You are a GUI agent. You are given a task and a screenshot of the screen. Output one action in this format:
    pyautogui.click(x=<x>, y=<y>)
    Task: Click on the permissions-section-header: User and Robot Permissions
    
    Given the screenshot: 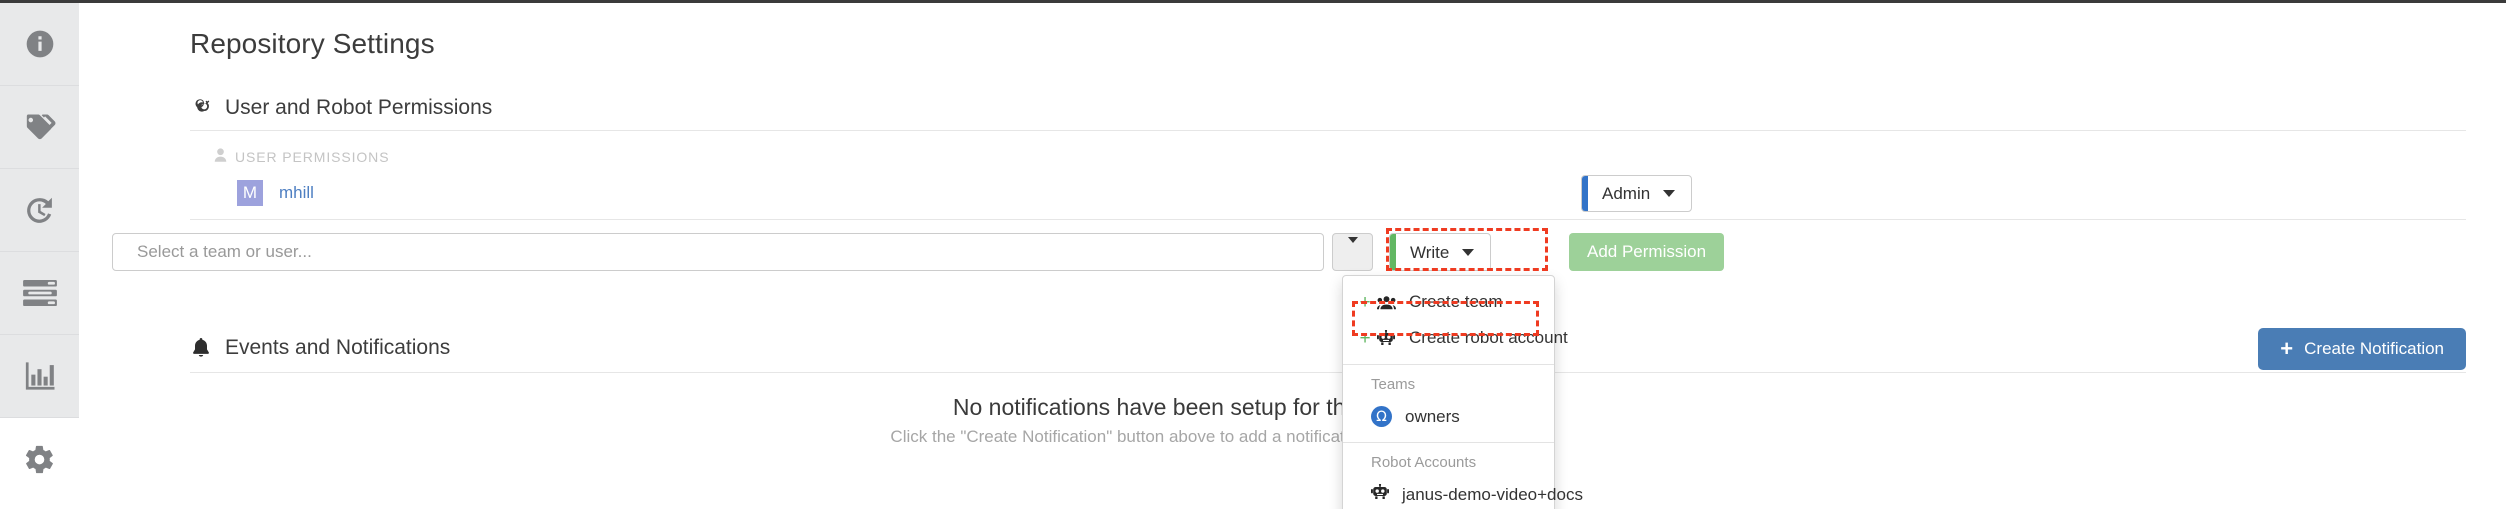 What is the action you would take?
    pyautogui.click(x=1328, y=108)
    